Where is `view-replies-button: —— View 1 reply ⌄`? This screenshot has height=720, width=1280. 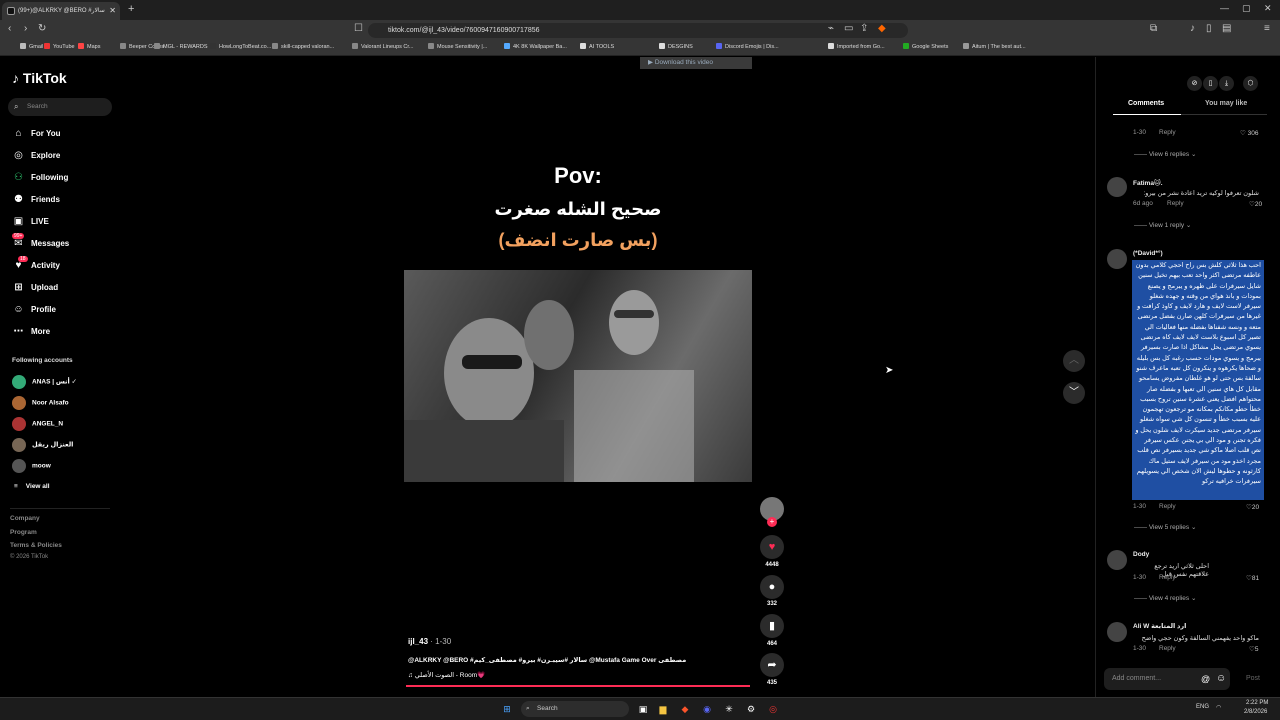 view-replies-button: —— View 1 reply ⌄ is located at coordinates (1162, 225).